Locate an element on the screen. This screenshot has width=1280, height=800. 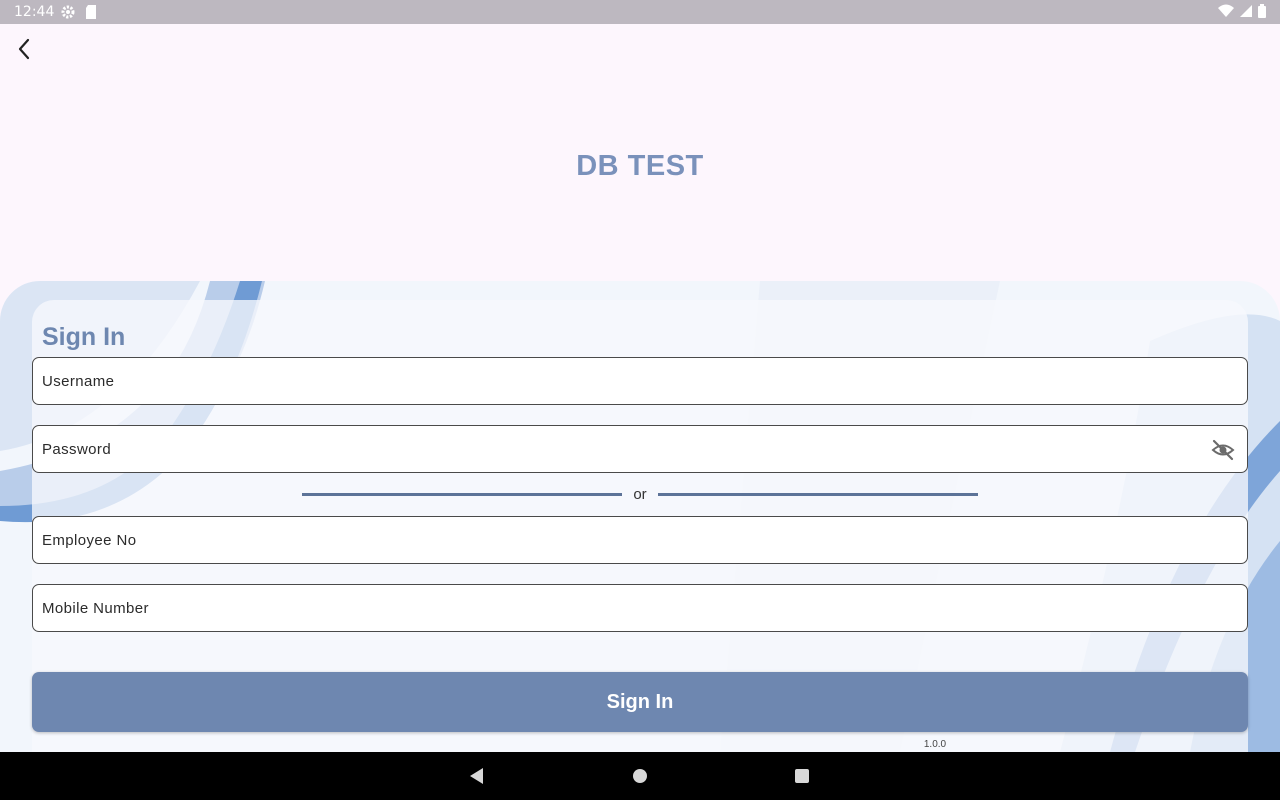
navigation-bar is located at coordinates (640, 776).